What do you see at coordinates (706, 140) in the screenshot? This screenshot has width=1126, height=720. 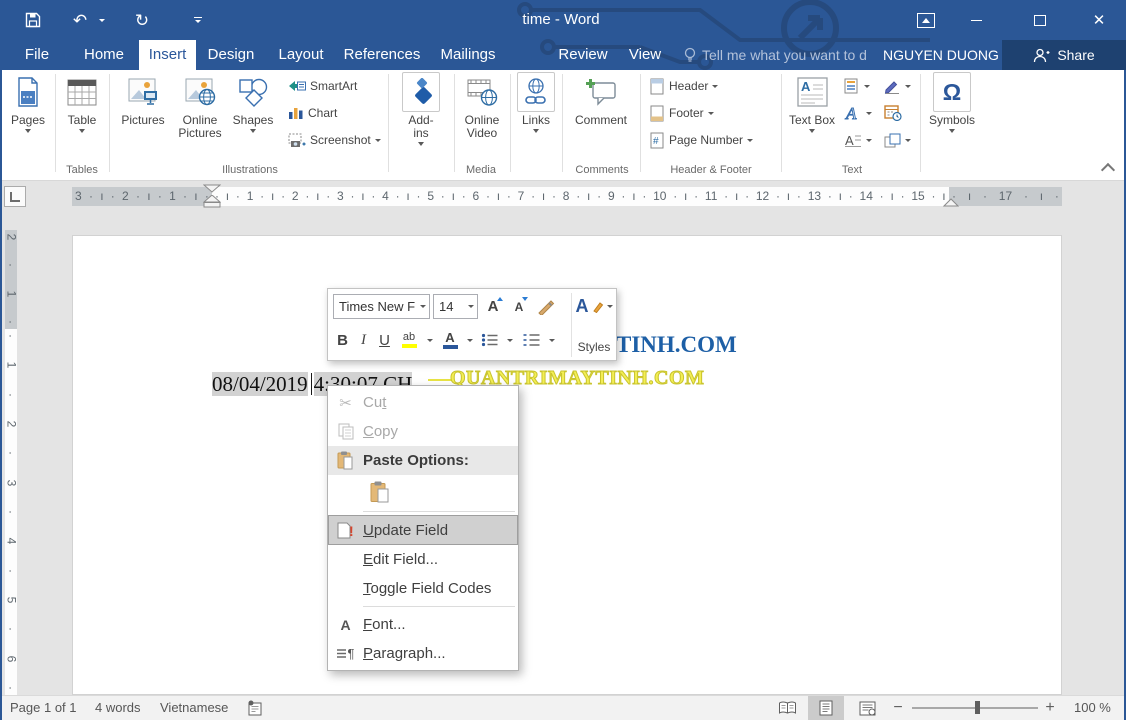 I see `page-number-label: Page Number` at bounding box center [706, 140].